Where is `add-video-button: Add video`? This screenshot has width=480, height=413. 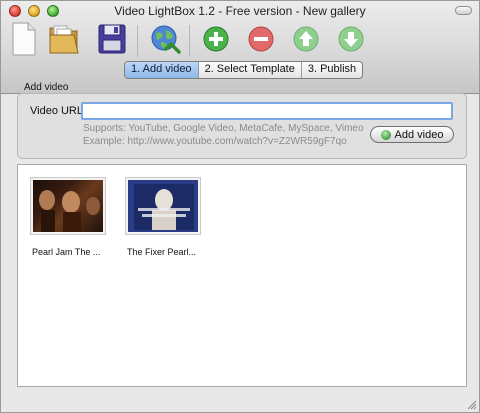 add-video-button: Add video is located at coordinates (412, 134).